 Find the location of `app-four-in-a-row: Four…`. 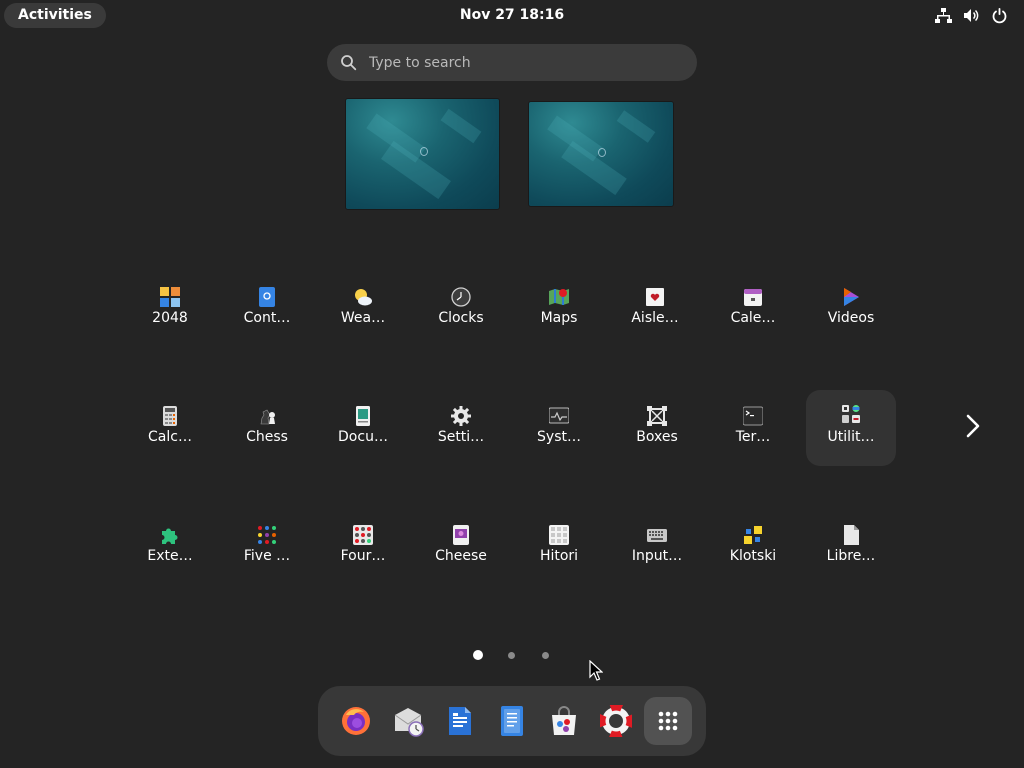

app-four-in-a-row: Four… is located at coordinates (363, 549).